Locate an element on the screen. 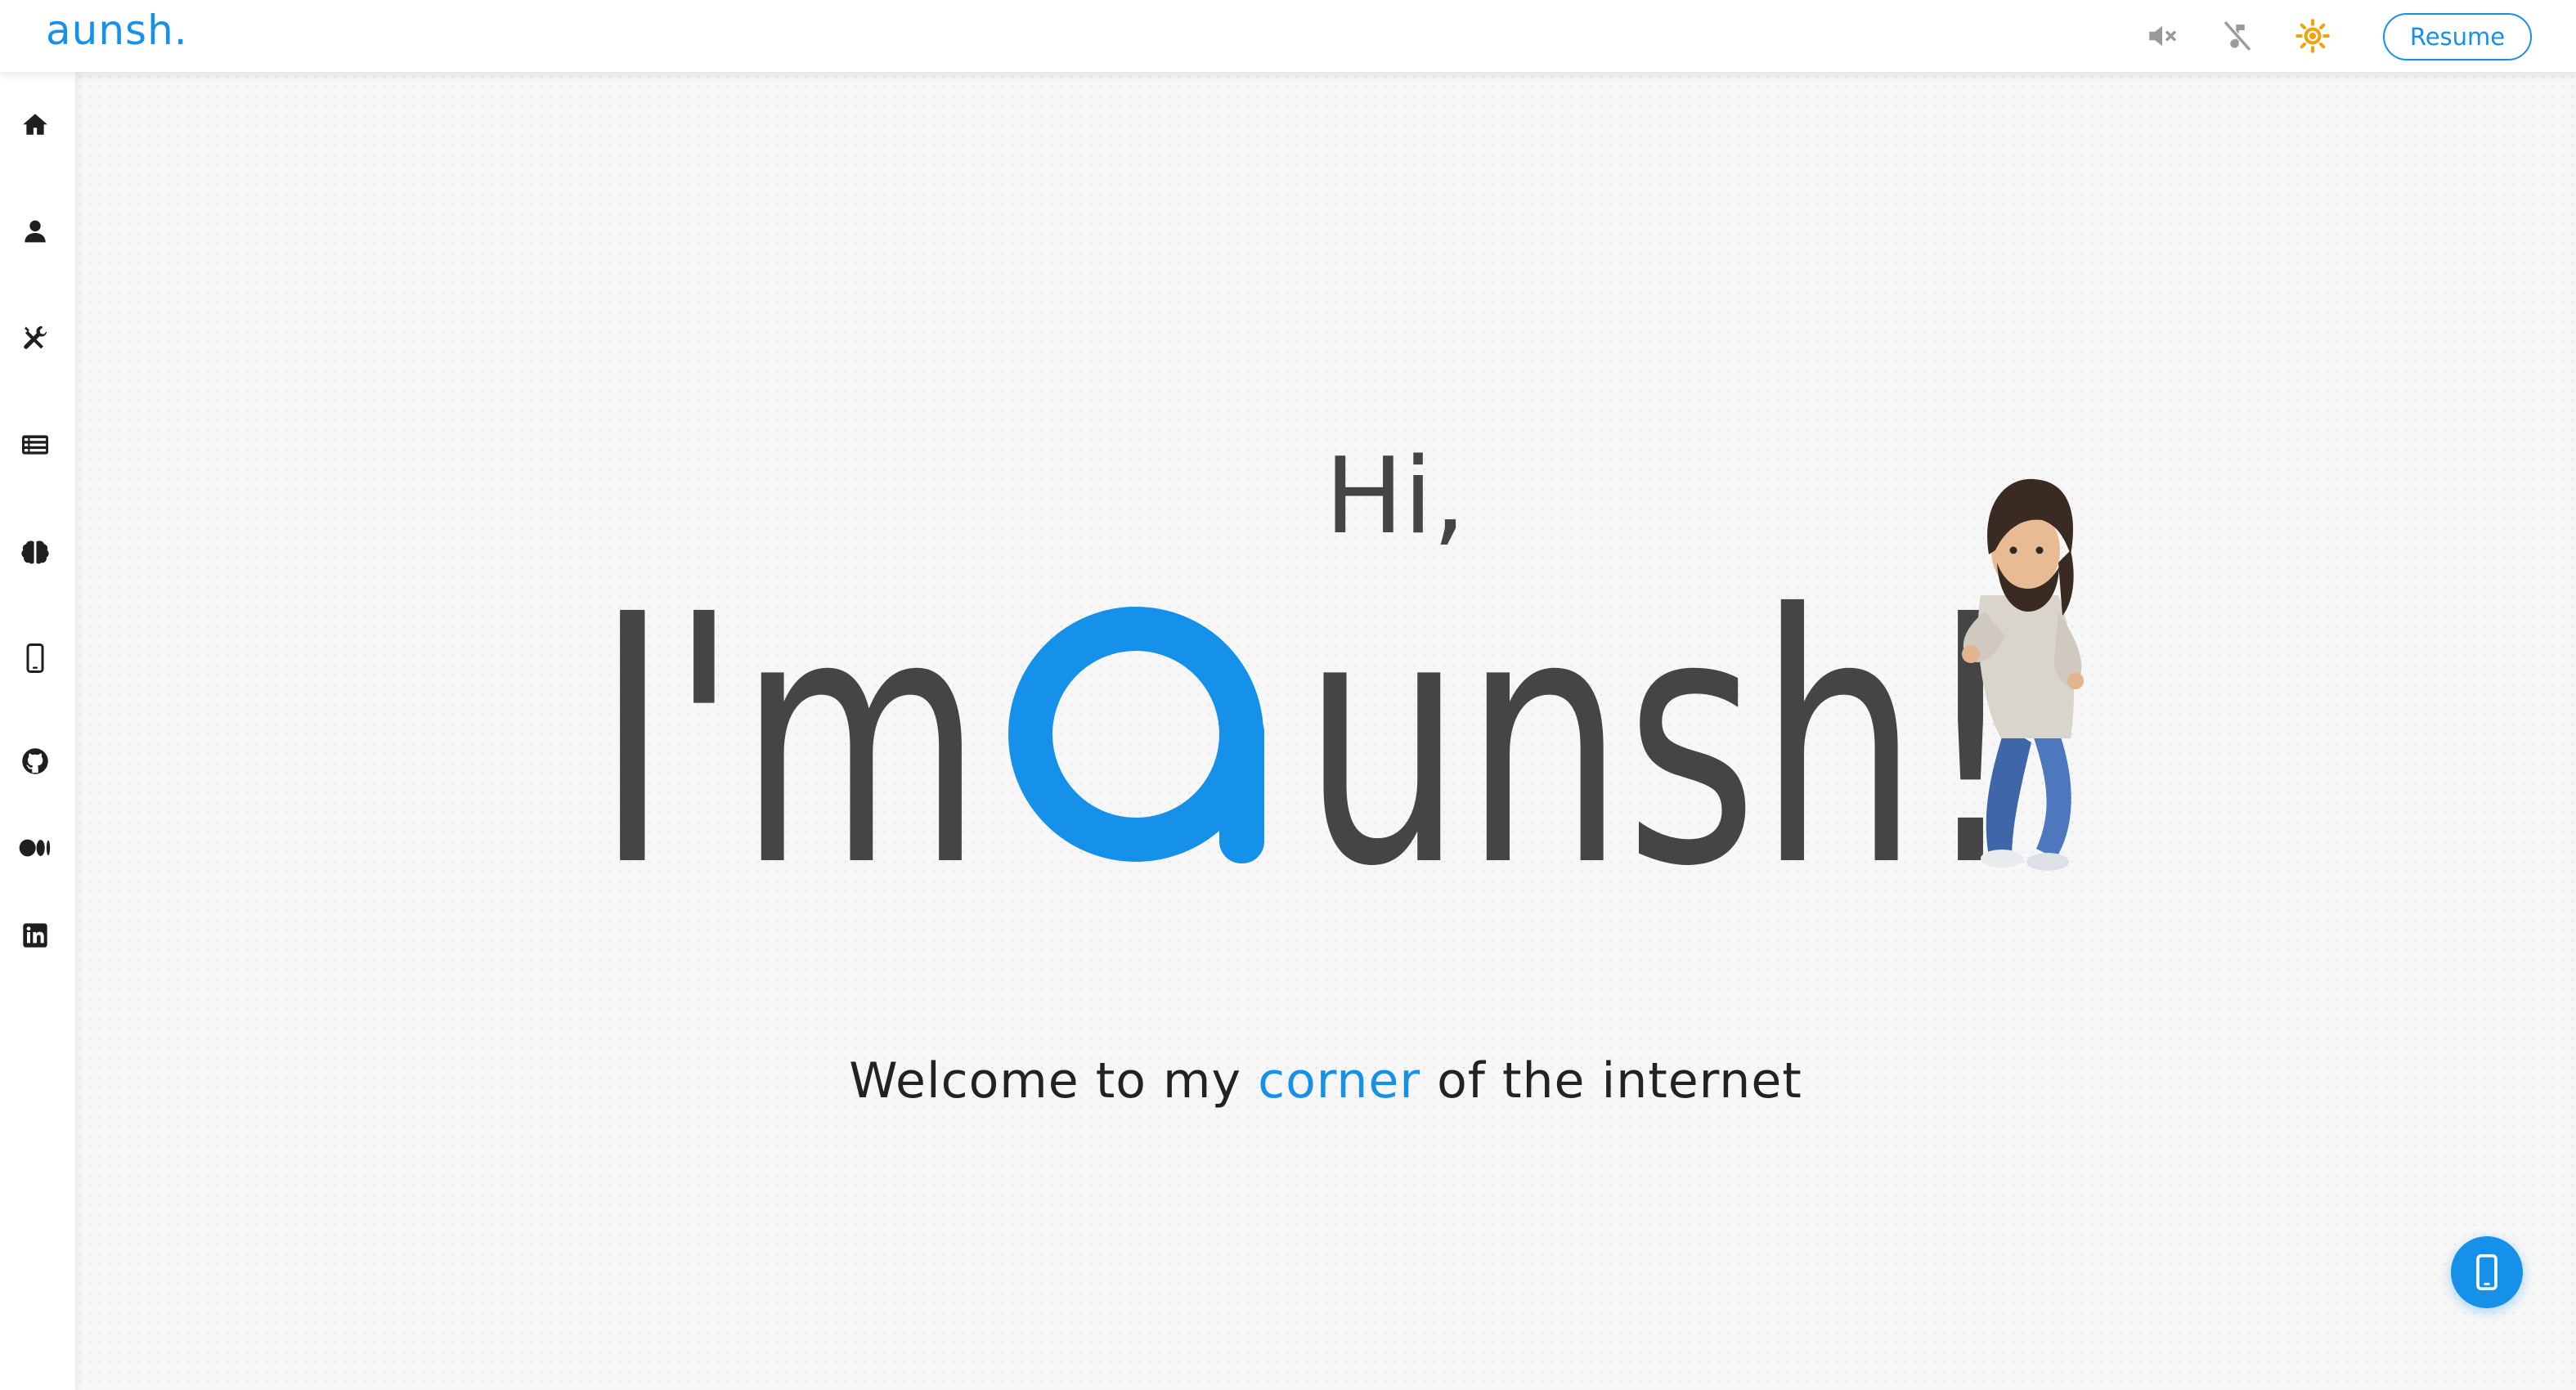 The height and width of the screenshot is (1390, 2576). music-off-icon is located at coordinates (2237, 36).